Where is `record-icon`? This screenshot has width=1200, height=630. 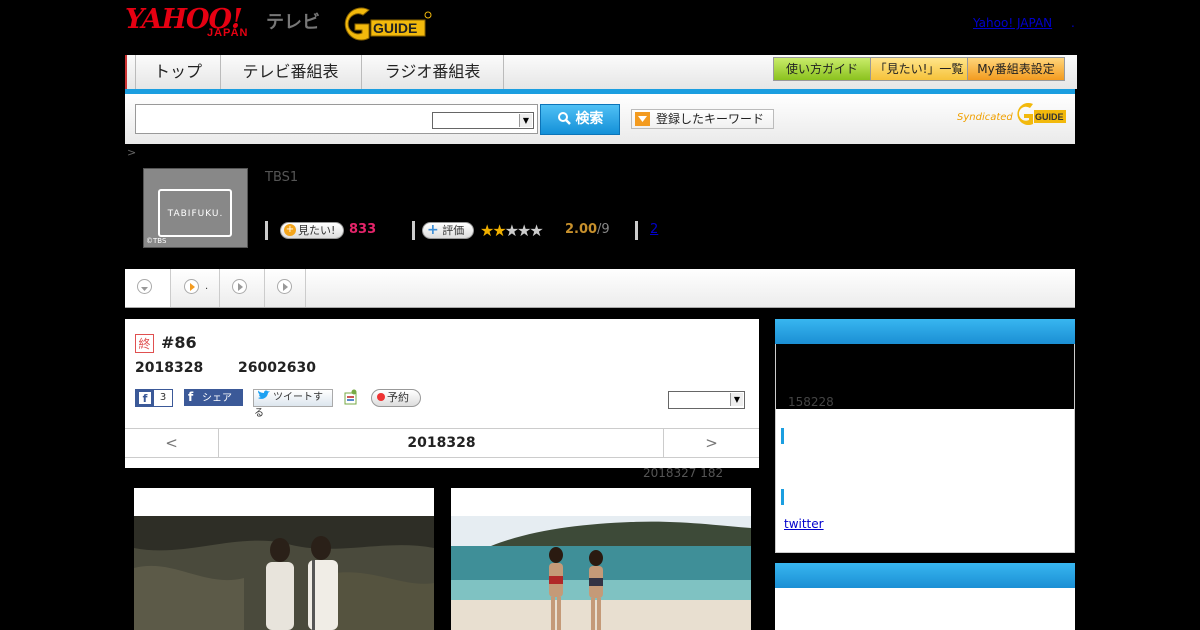 record-icon is located at coordinates (381, 397).